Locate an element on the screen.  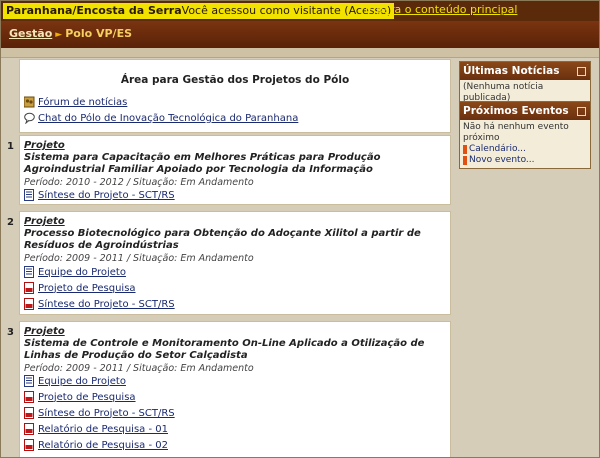
breadcrumb-arrow-icon: ► is located at coordinates (59, 35).